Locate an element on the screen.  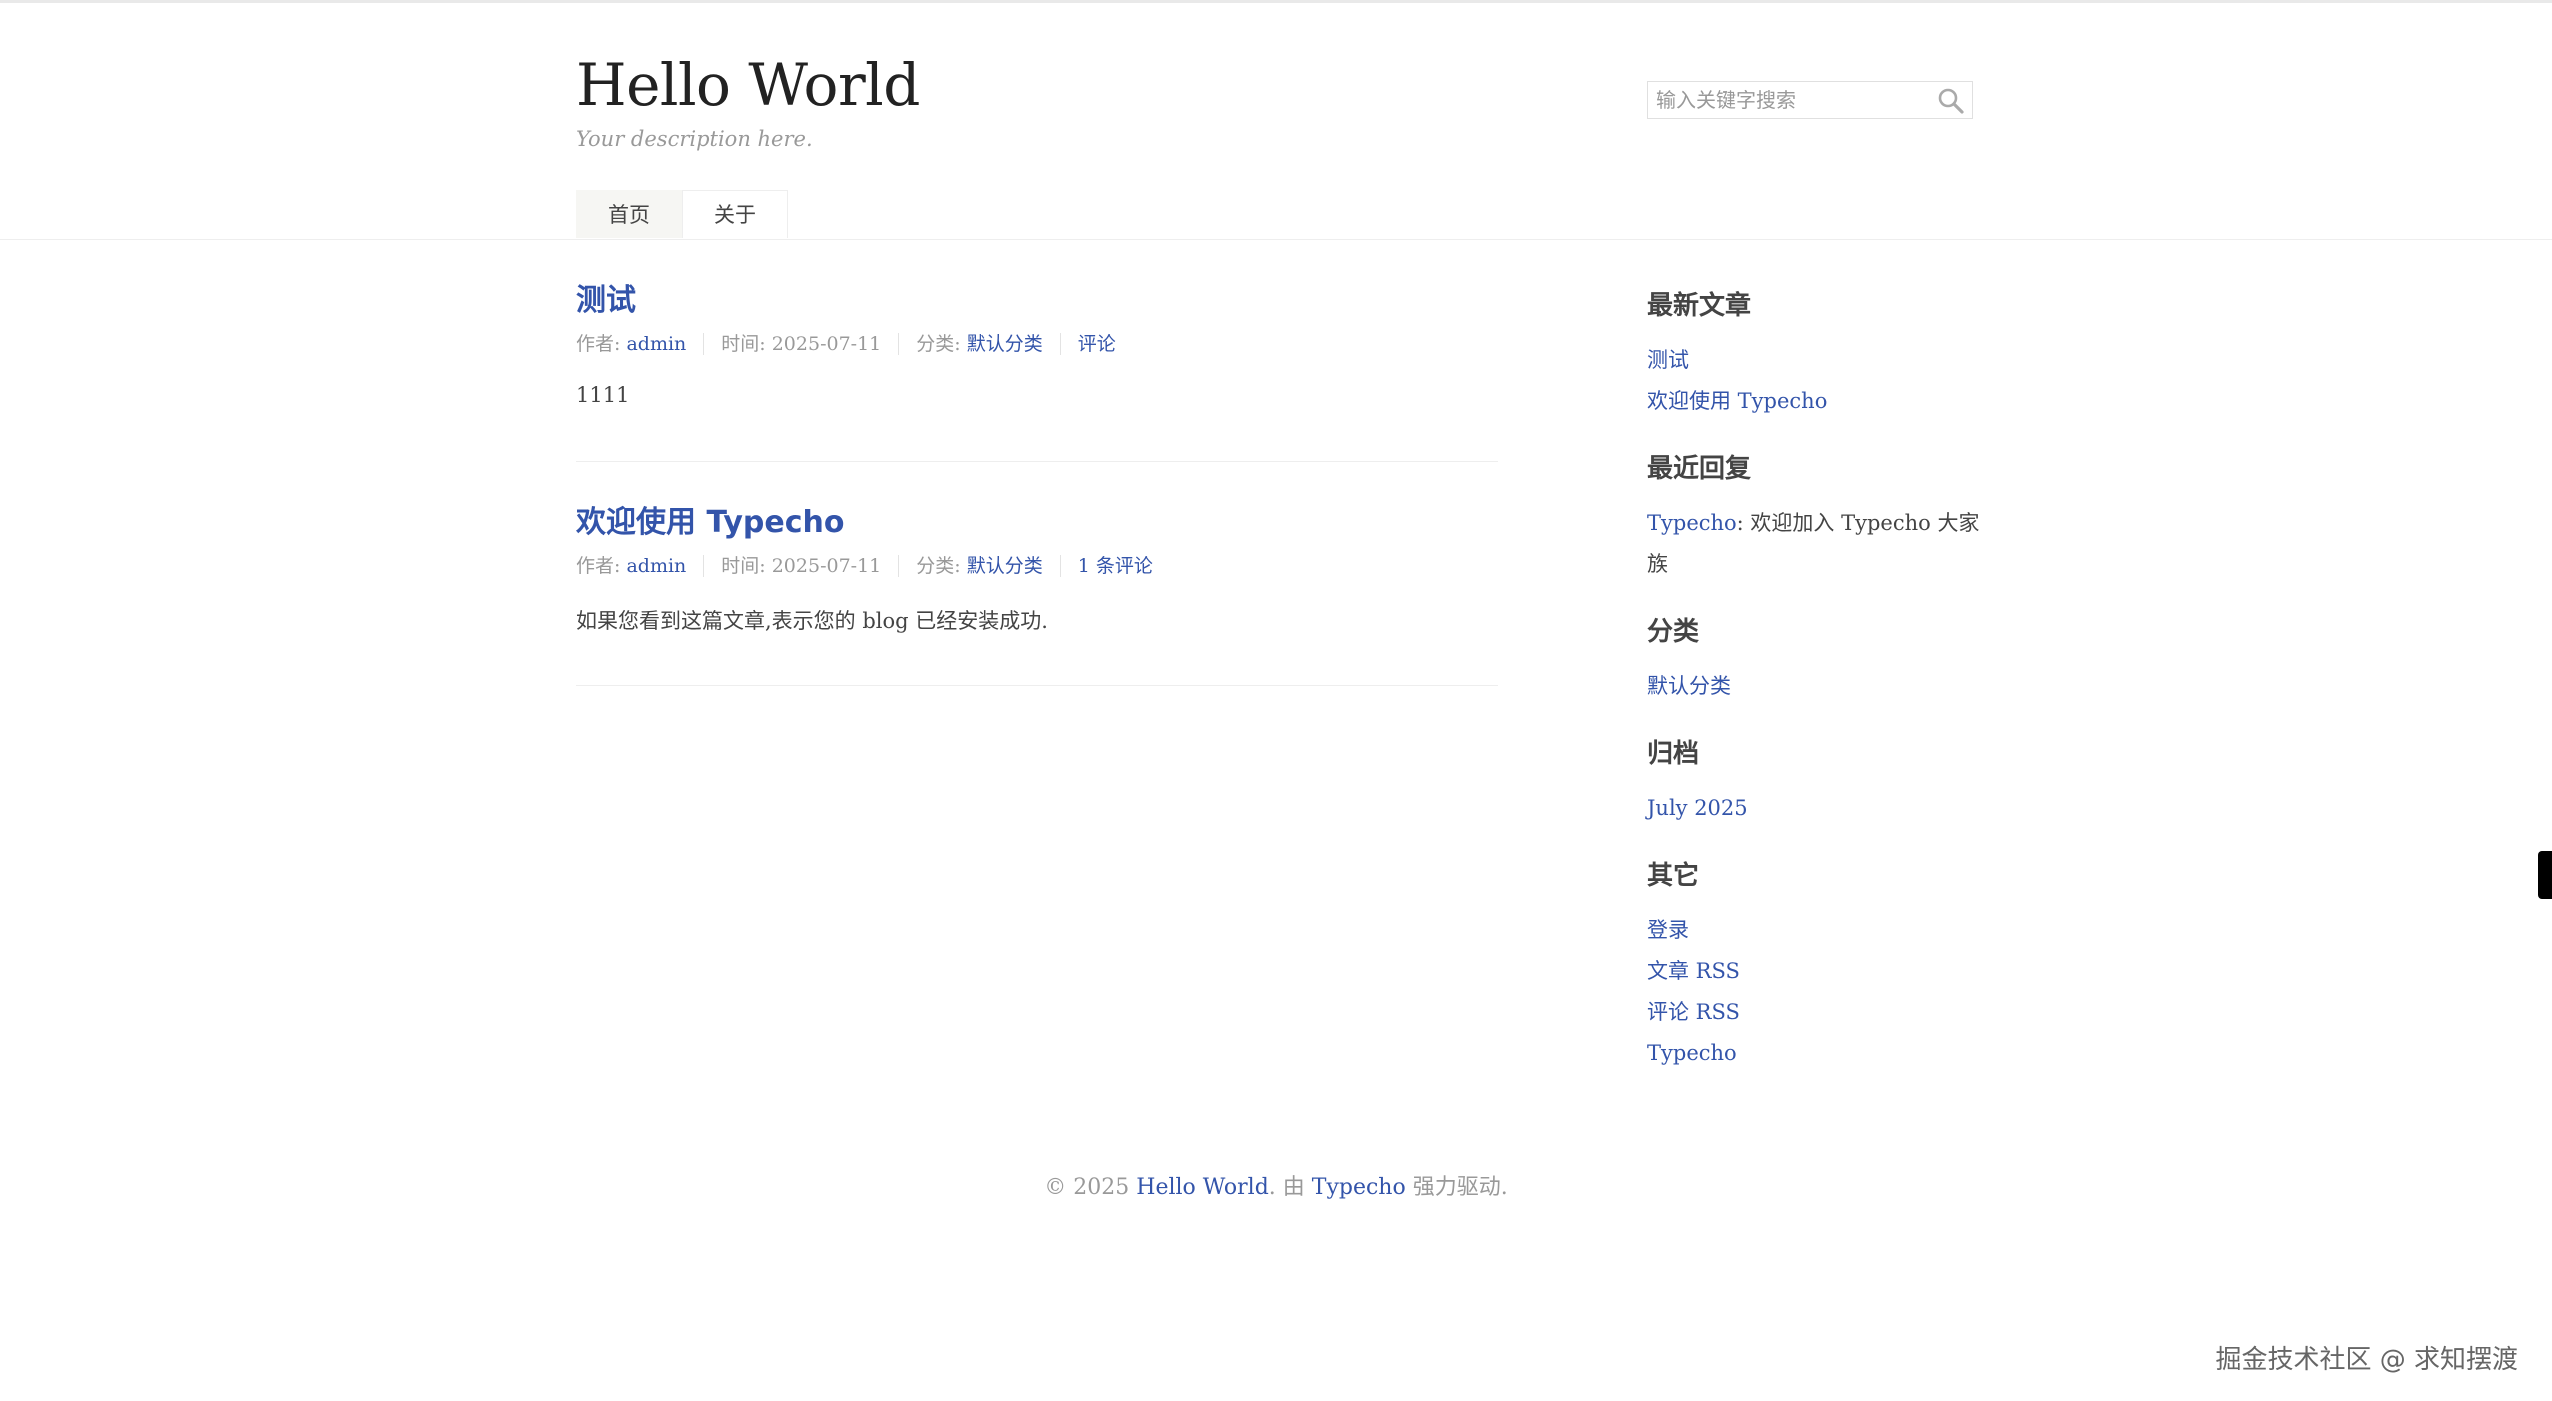
post-comments: 评论 is located at coordinates (1096, 344).